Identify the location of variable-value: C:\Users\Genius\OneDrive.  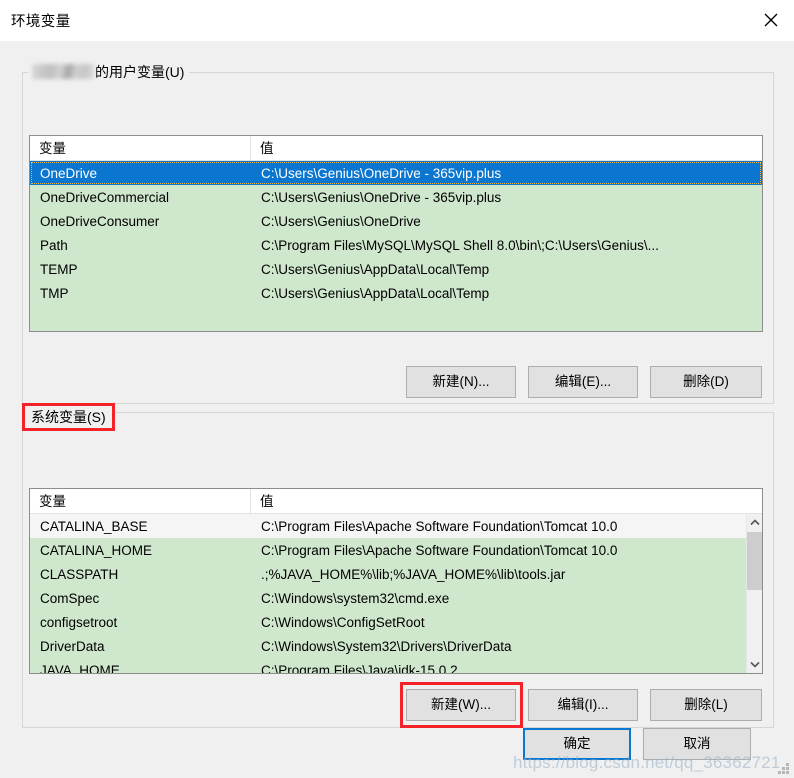
(341, 221).